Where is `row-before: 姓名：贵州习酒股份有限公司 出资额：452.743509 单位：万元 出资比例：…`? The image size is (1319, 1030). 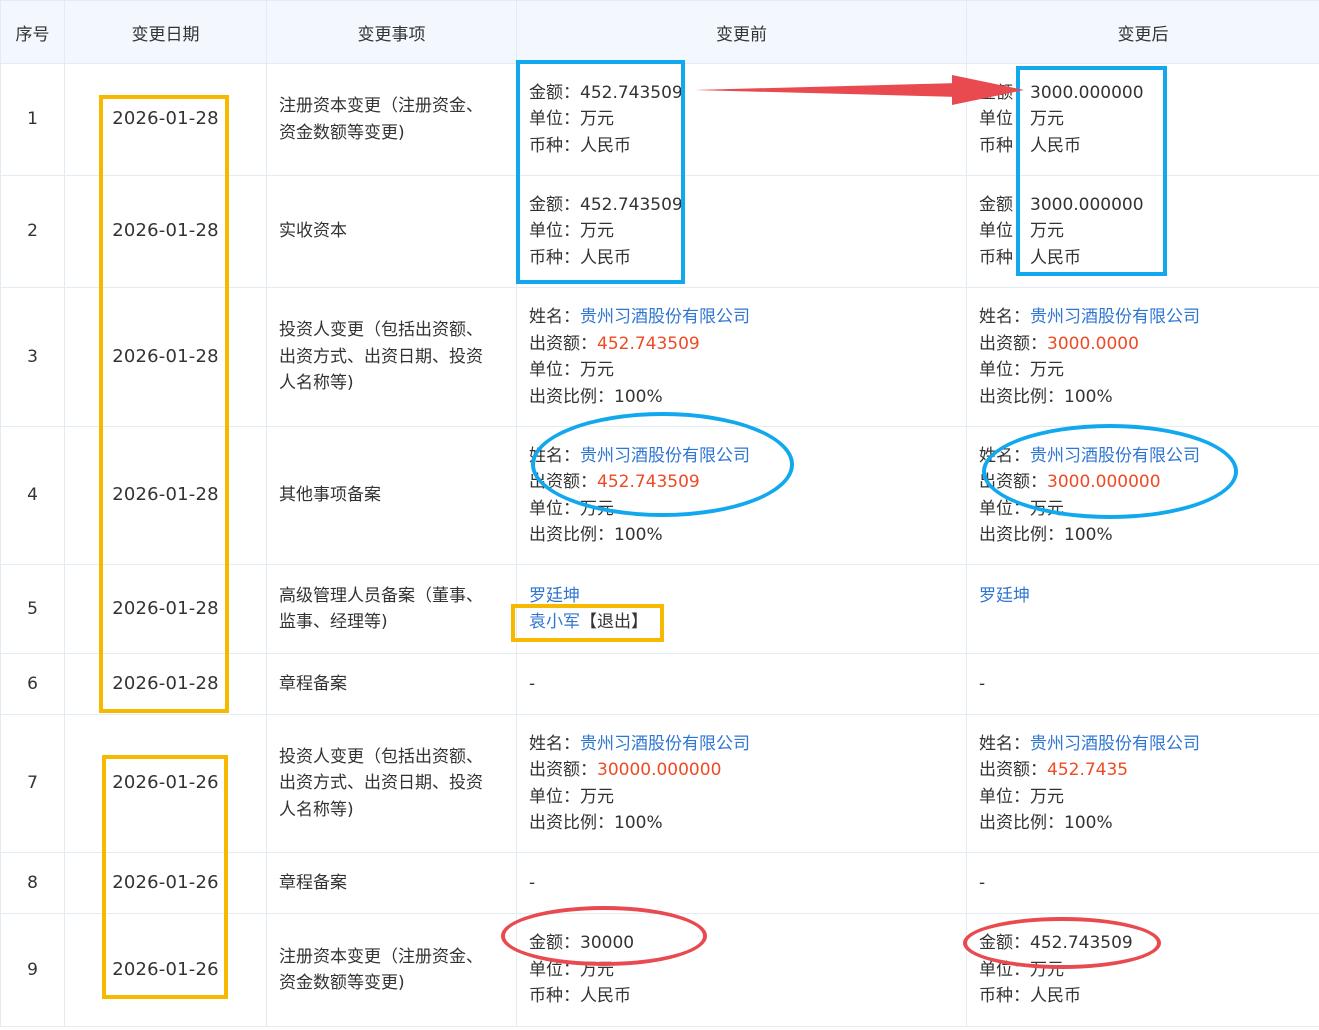
row-before: 姓名：贵州习酒股份有限公司 出资额：452.743509 单位：万元 出资比例：… is located at coordinates (741, 357).